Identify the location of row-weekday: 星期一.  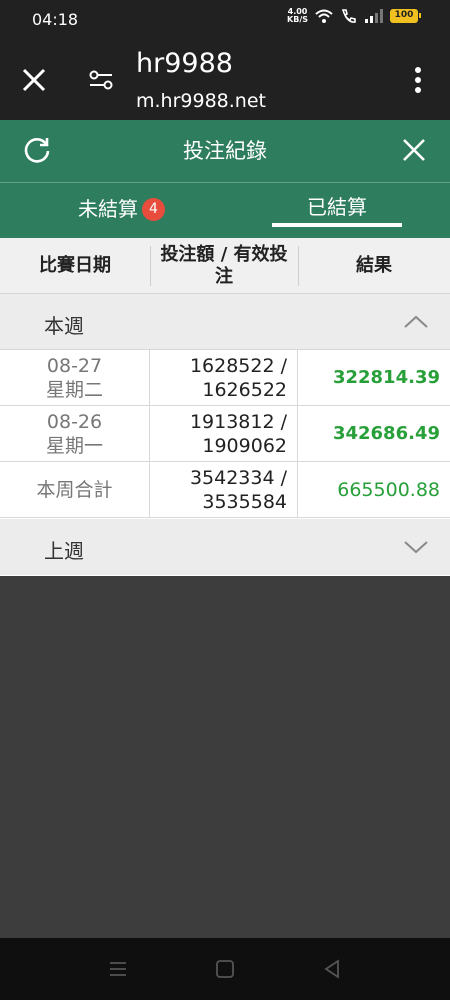
(74, 446).